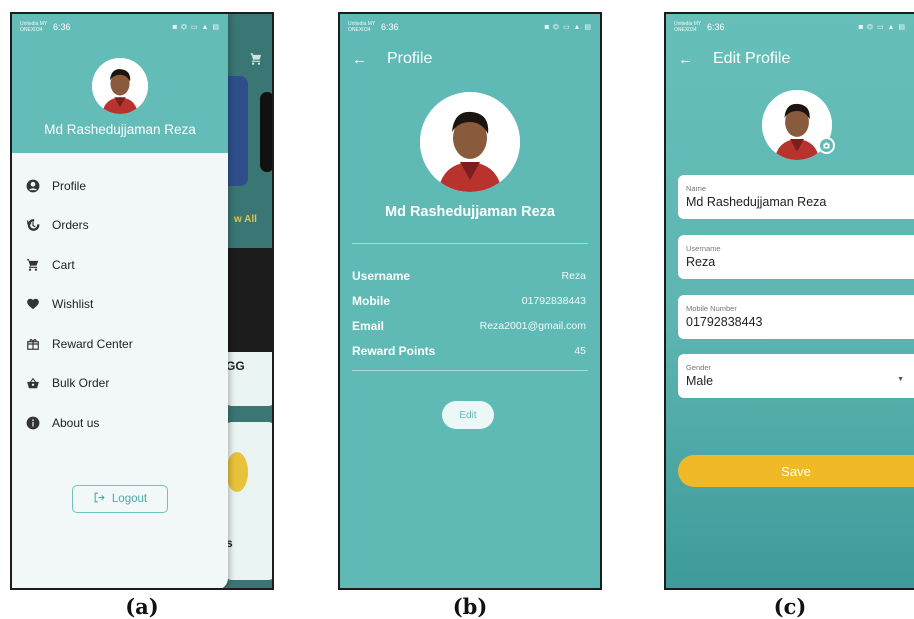  I want to click on field-label: Gender, so click(699, 367).